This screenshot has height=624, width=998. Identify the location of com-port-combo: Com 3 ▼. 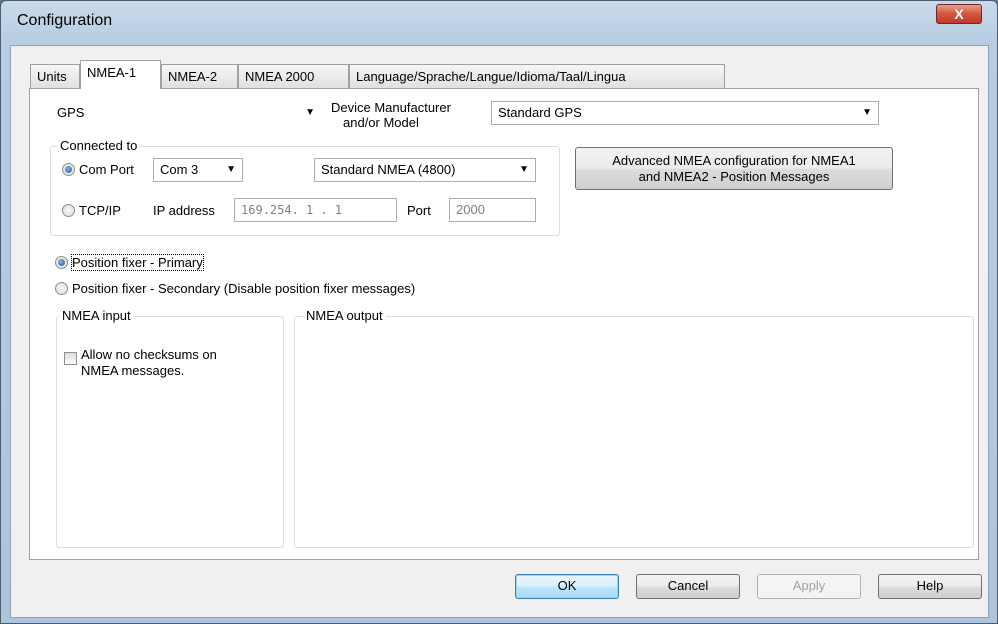
(198, 170).